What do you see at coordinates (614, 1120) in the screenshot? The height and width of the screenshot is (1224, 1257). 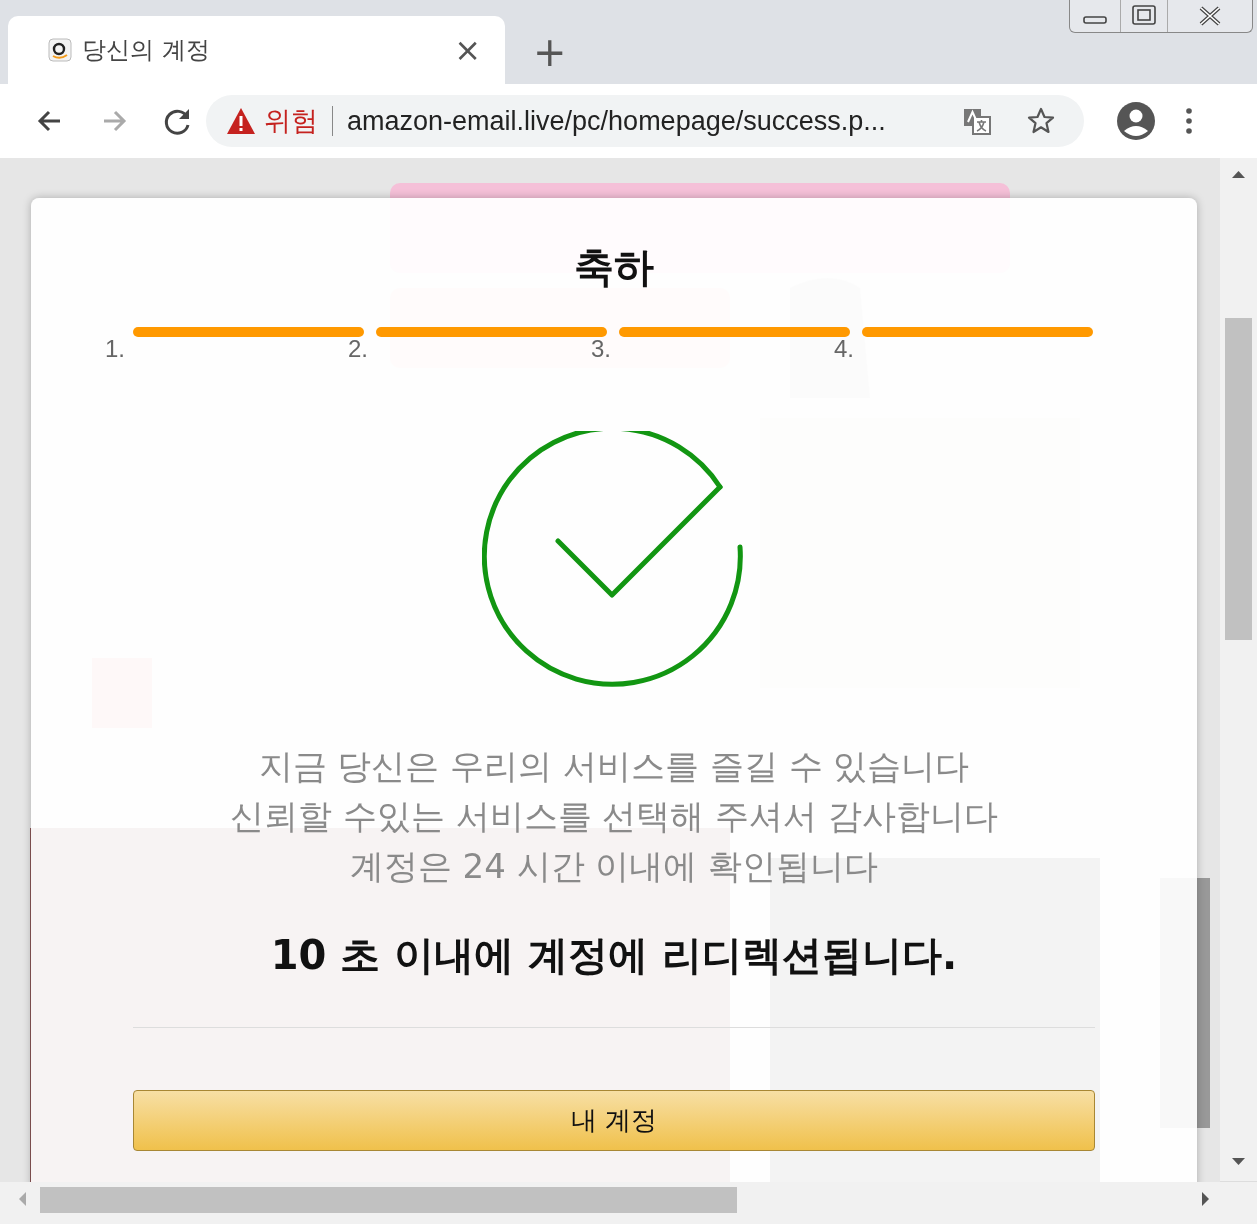 I see `my-account-button: 내 계정` at bounding box center [614, 1120].